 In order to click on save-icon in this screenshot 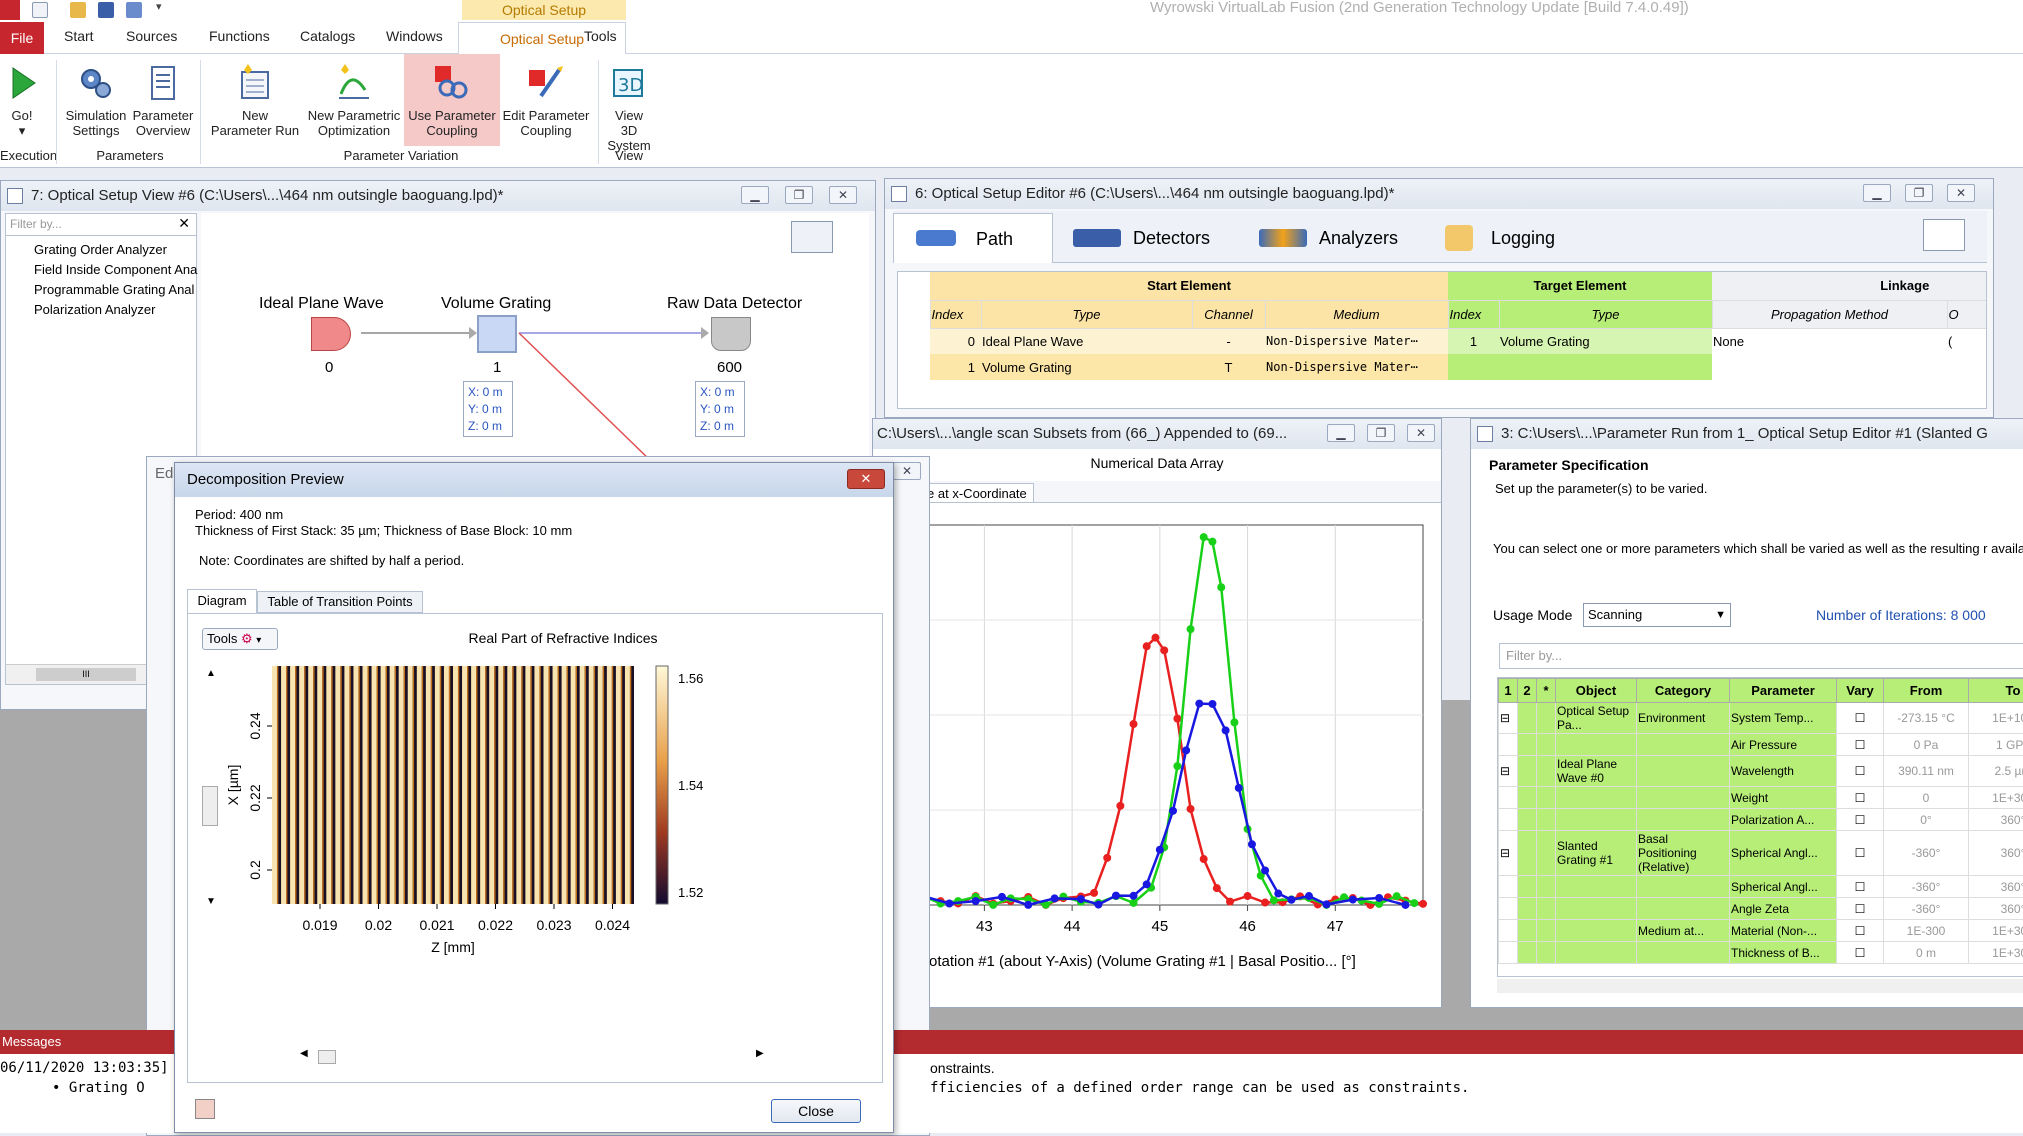, I will do `click(106, 10)`.